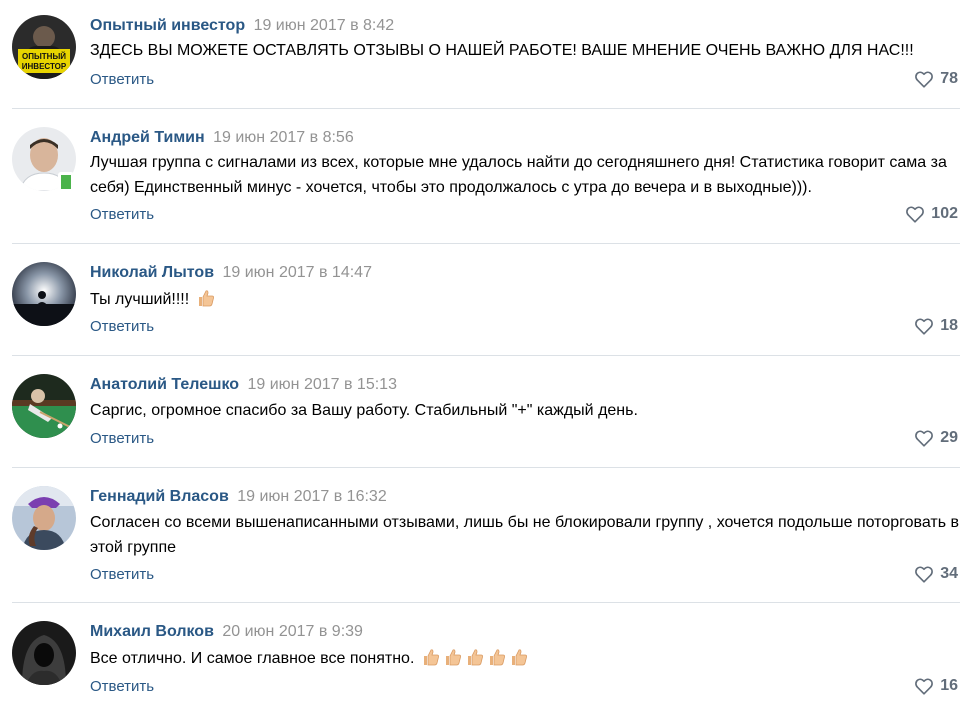  I want to click on like-button: 102, so click(931, 214).